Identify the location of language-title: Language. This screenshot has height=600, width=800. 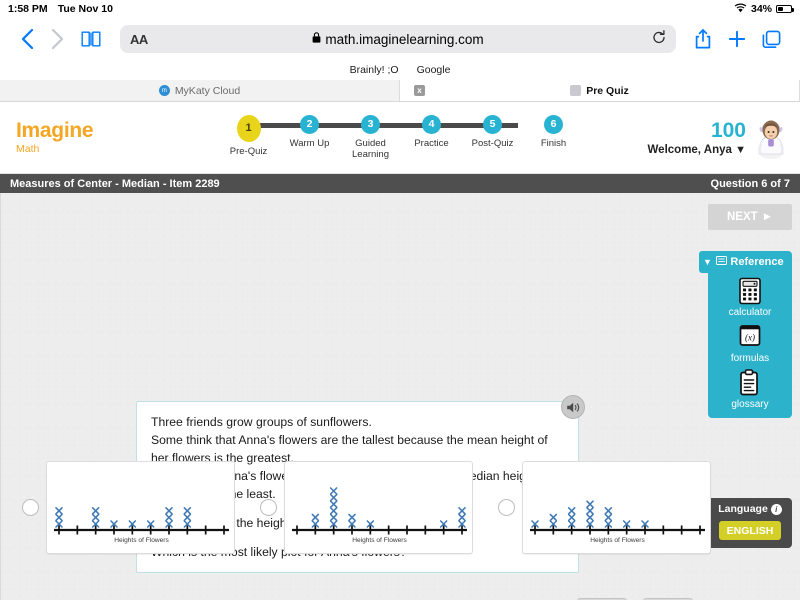
(743, 509).